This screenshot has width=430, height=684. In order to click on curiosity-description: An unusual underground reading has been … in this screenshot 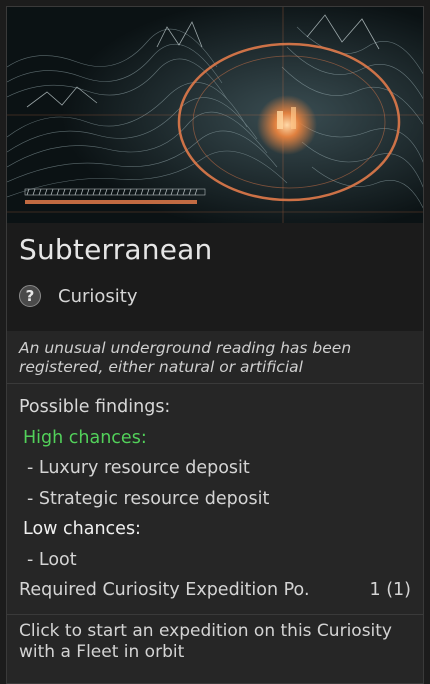, I will do `click(215, 357)`.